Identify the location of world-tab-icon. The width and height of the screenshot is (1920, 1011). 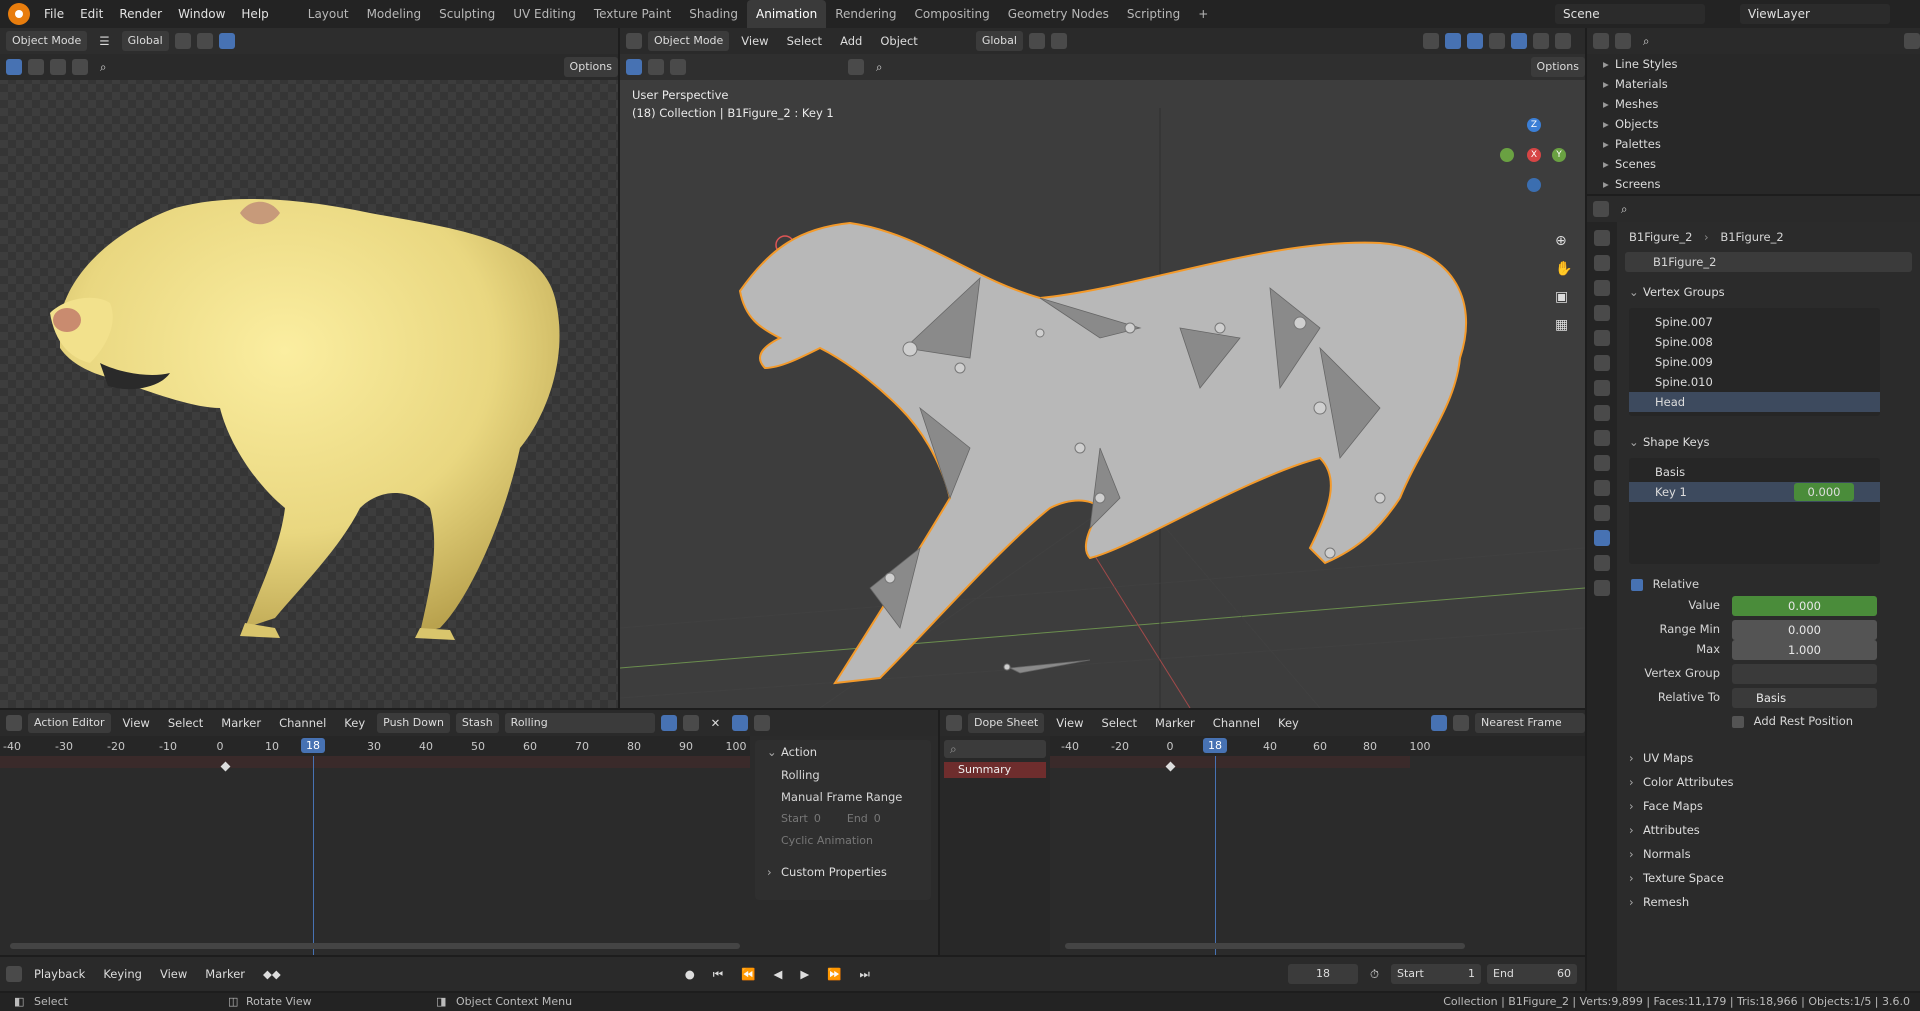
(1602, 363).